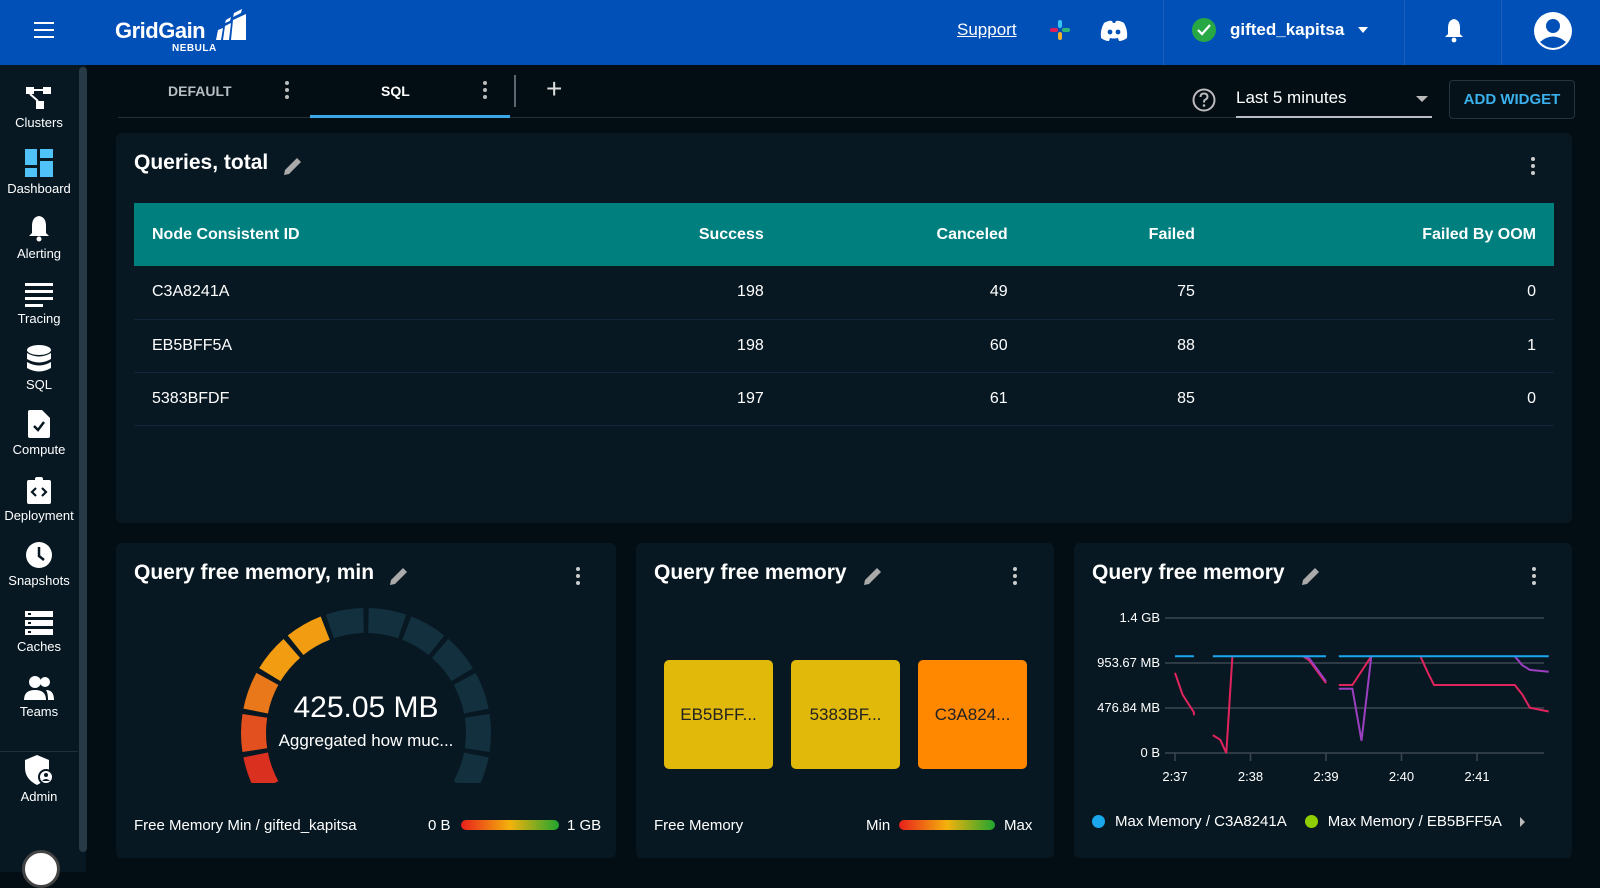 Image resolution: width=1600 pixels, height=888 pixels. I want to click on sidebar-label: Compute, so click(39, 449).